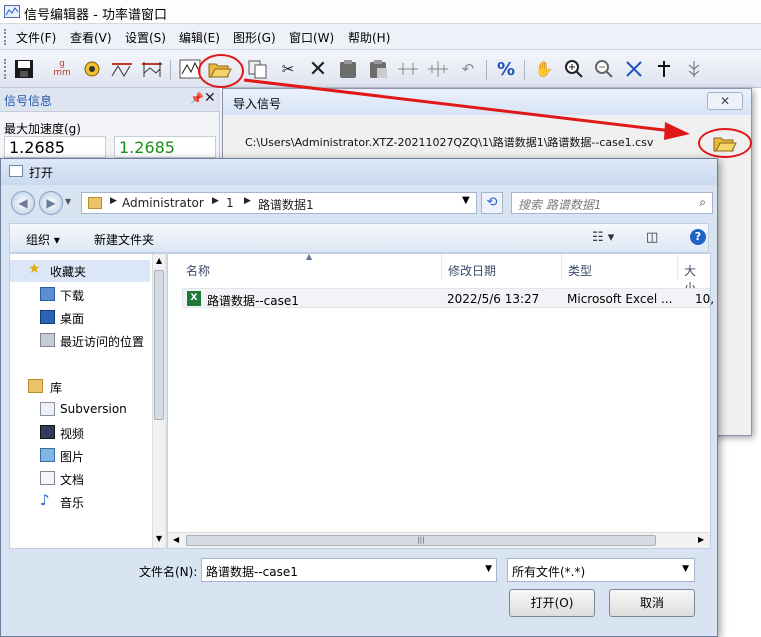 This screenshot has height=637, width=761. I want to click on help-icon: ?, so click(698, 237).